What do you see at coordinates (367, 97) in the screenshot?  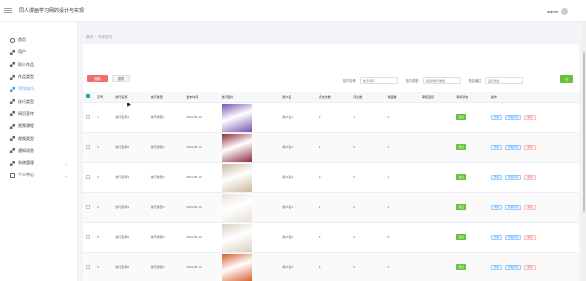 I see `column-header: 评论数` at bounding box center [367, 97].